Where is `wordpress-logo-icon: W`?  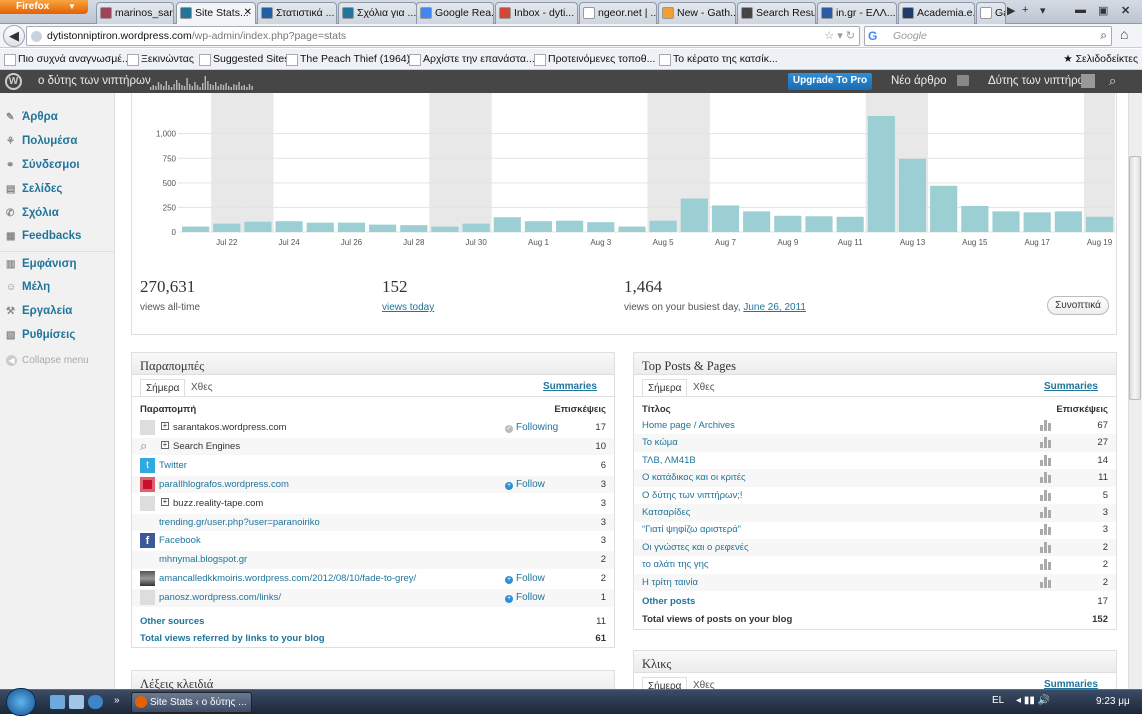
wordpress-logo-icon: W is located at coordinates (13, 81).